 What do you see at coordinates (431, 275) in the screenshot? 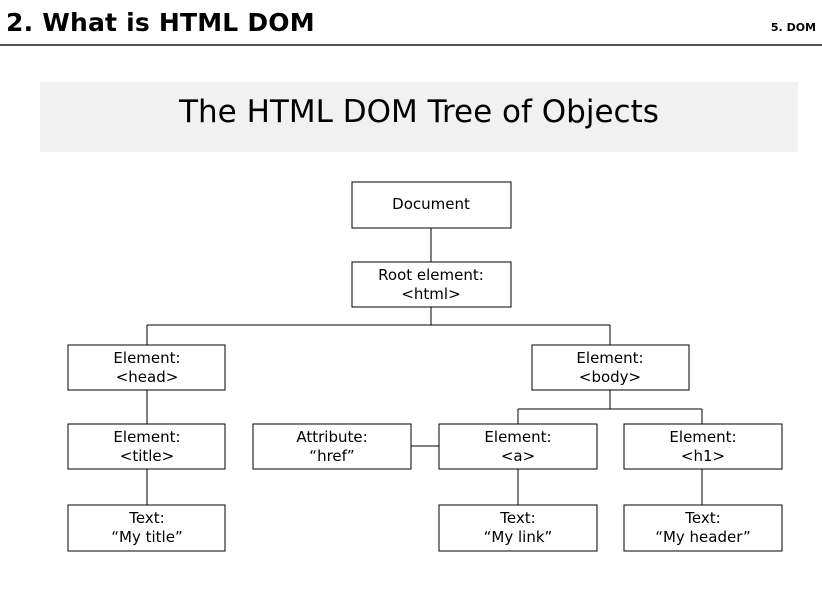
I see `node-root-line1: Root element:` at bounding box center [431, 275].